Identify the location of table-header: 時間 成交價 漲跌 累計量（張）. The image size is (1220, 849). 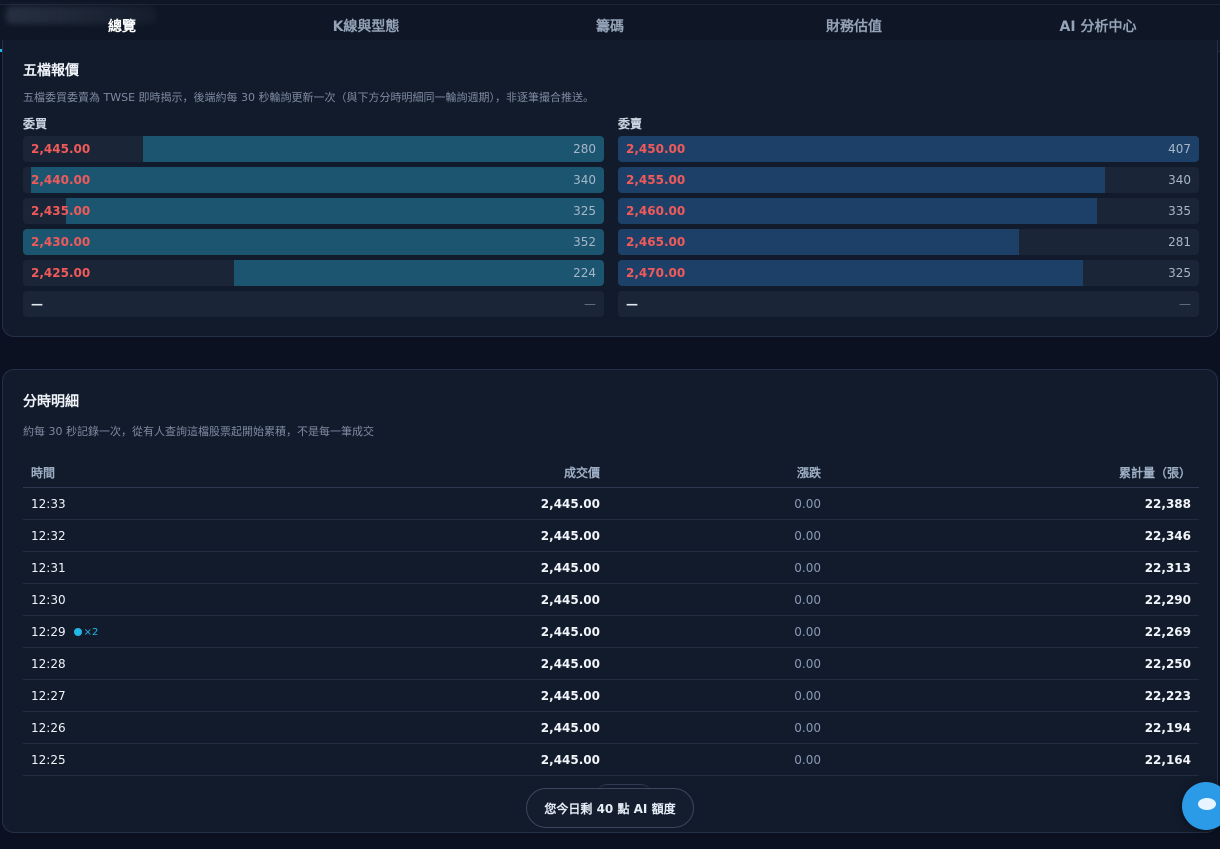
(611, 473).